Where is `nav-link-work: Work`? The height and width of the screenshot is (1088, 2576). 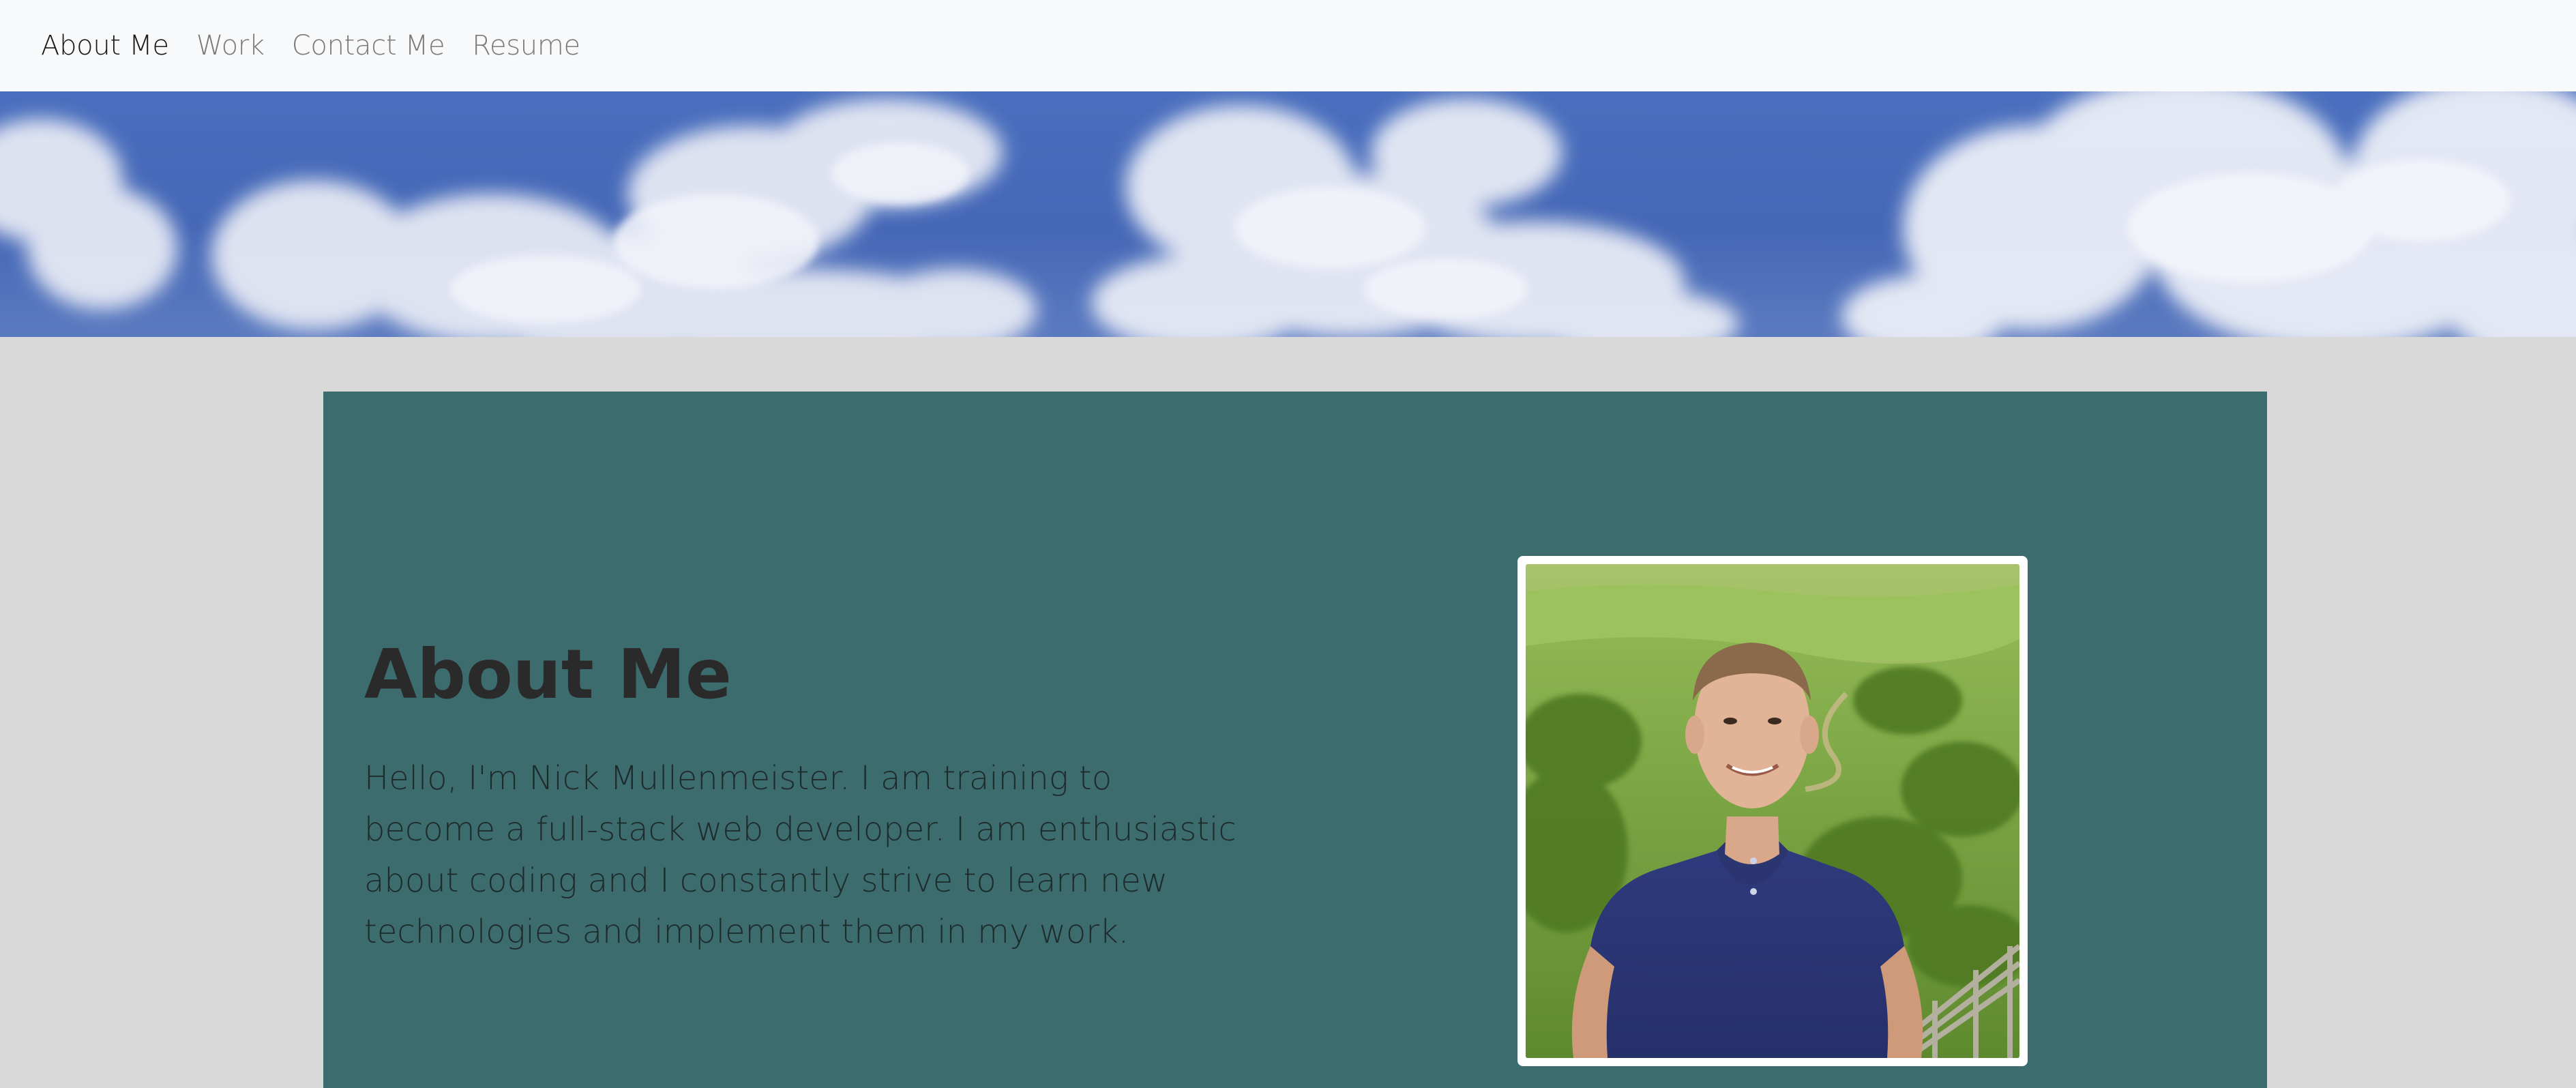
nav-link-work: Work is located at coordinates (230, 46).